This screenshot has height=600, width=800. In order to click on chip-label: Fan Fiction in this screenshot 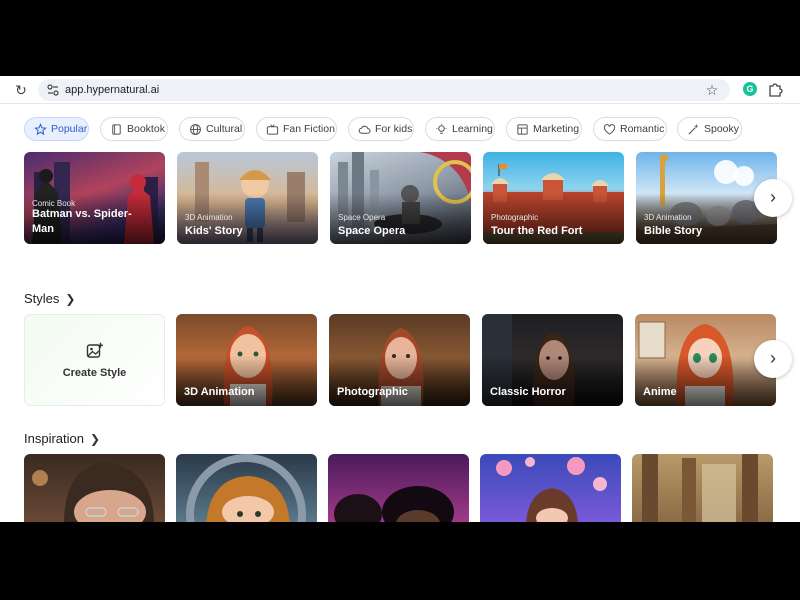, I will do `click(309, 129)`.